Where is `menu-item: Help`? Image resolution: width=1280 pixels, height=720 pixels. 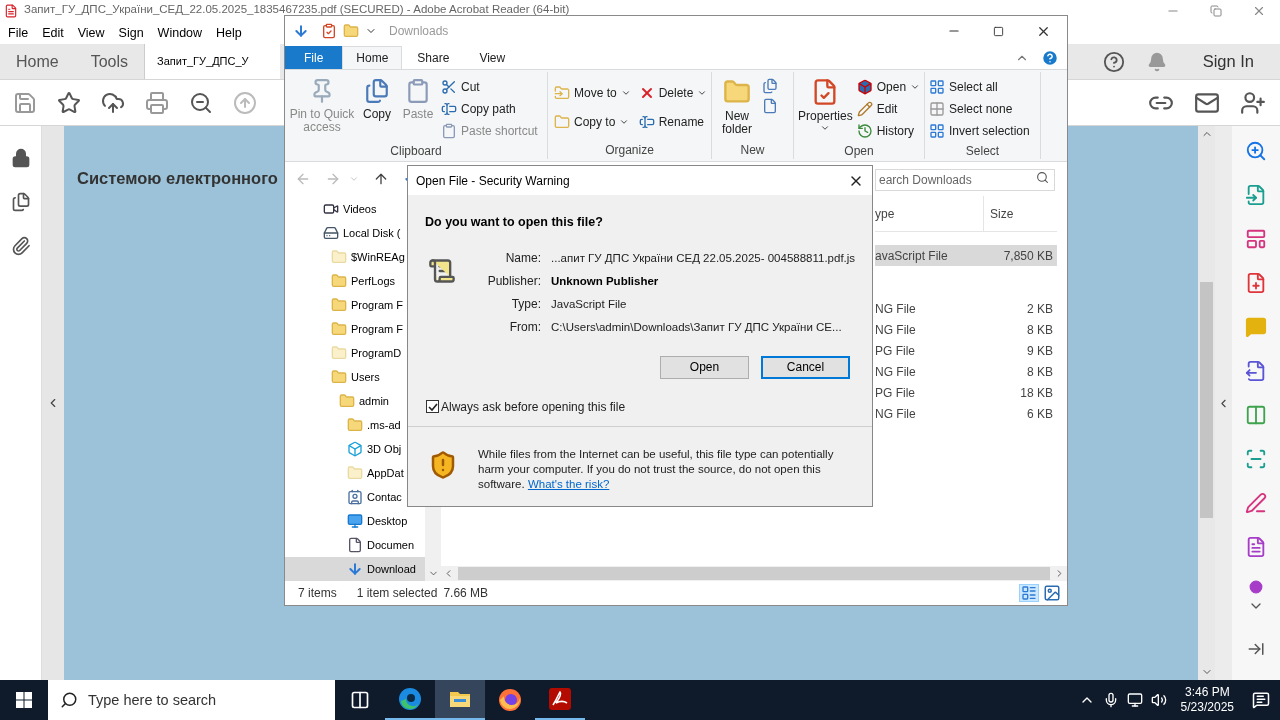 menu-item: Help is located at coordinates (229, 33).